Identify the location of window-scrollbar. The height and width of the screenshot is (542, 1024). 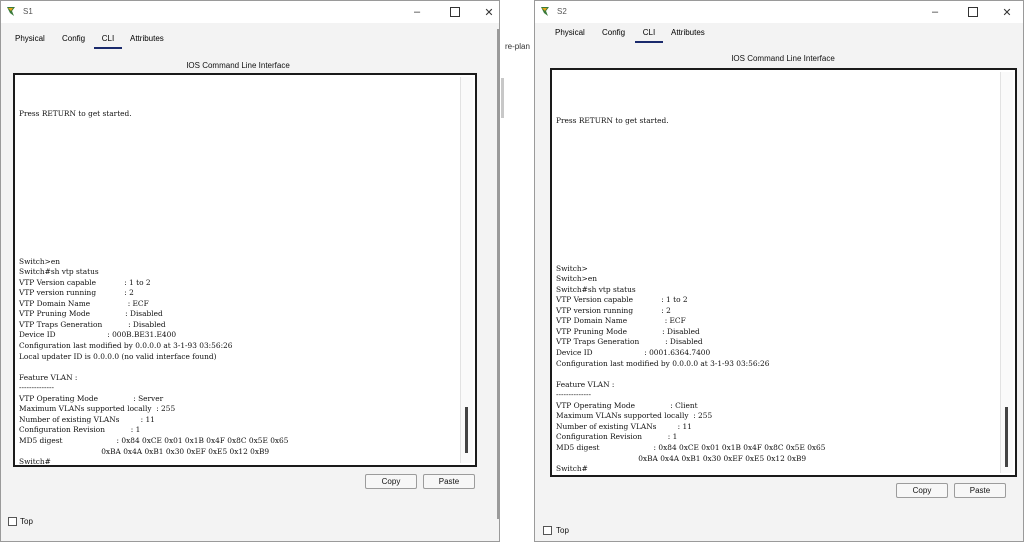
(498, 274).